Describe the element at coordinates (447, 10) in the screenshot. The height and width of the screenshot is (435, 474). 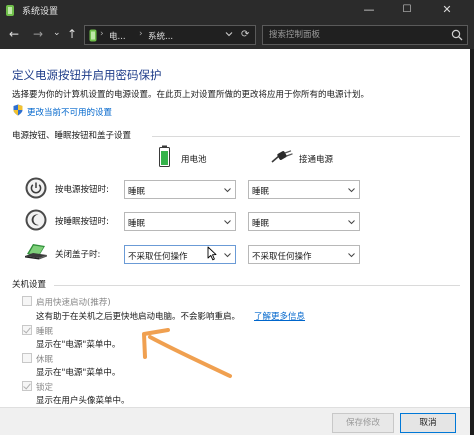
I see `close-button: ✕` at that location.